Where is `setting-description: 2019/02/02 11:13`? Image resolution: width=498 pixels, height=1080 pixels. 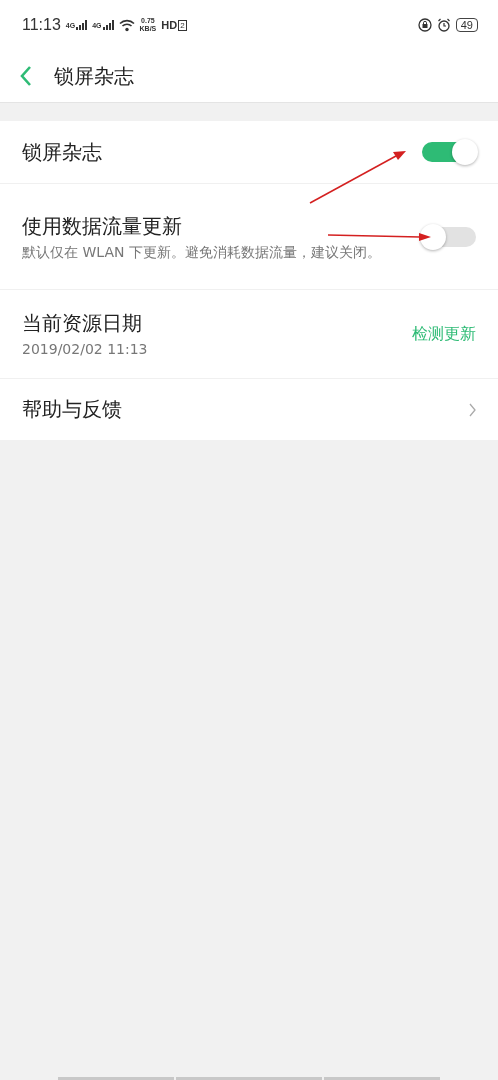
setting-description: 2019/02/02 11:13 is located at coordinates (85, 349).